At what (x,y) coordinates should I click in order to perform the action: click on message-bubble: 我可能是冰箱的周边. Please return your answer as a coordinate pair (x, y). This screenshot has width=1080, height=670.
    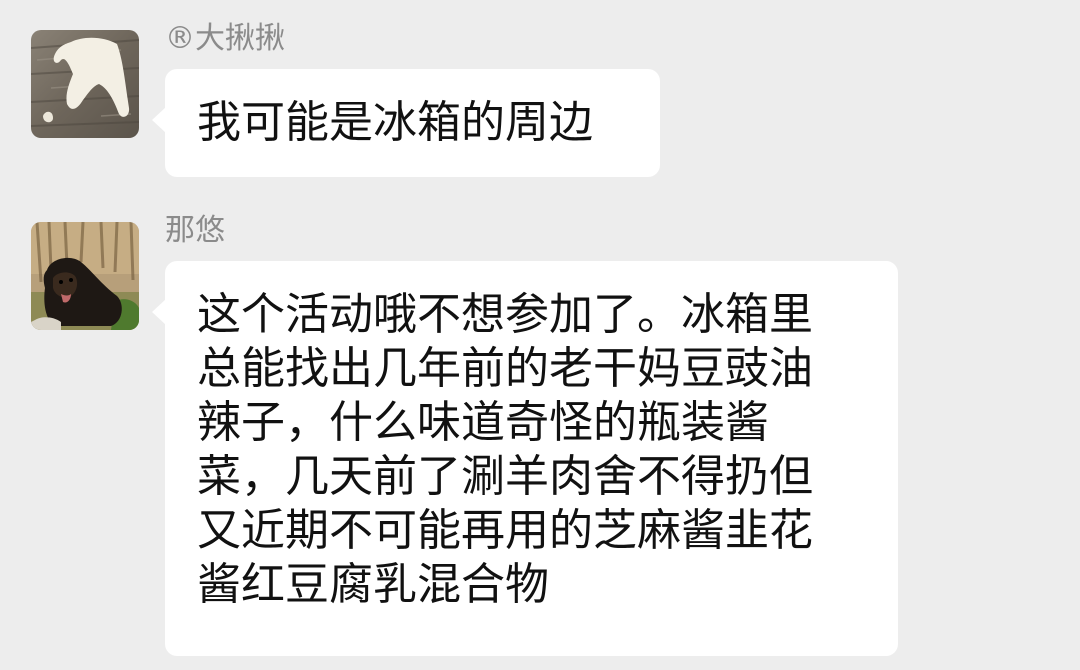
    Looking at the image, I should click on (406, 123).